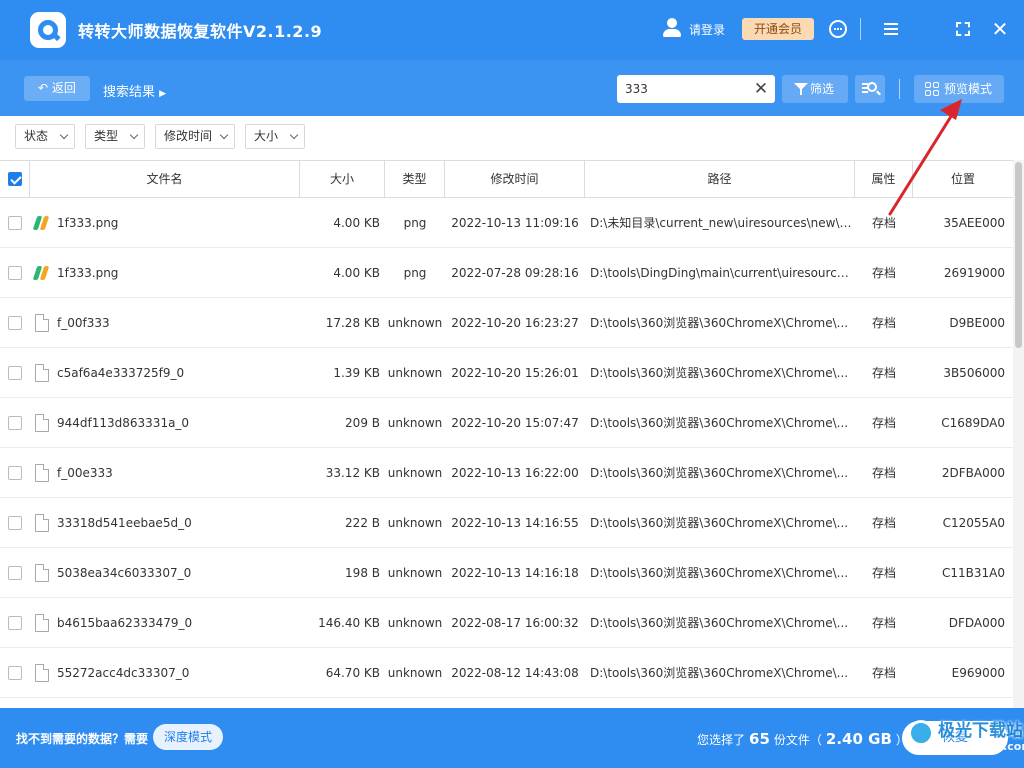 This screenshot has width=1024, height=768. What do you see at coordinates (778, 29) in the screenshot?
I see `vip-button: 开通会员` at bounding box center [778, 29].